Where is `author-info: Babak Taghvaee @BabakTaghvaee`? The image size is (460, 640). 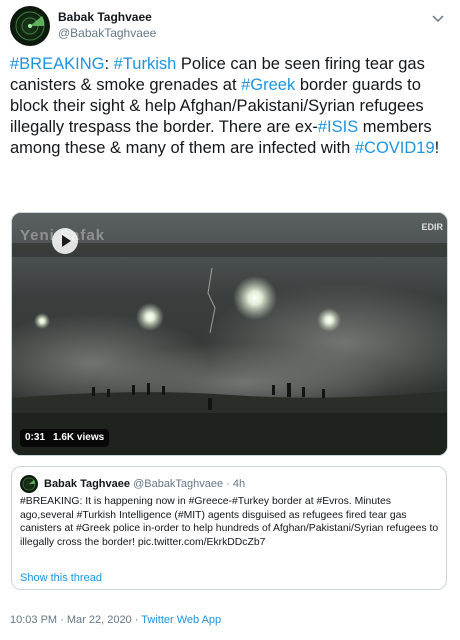
author-info: Babak Taghvaee @BabakTaghvaee is located at coordinates (107, 25).